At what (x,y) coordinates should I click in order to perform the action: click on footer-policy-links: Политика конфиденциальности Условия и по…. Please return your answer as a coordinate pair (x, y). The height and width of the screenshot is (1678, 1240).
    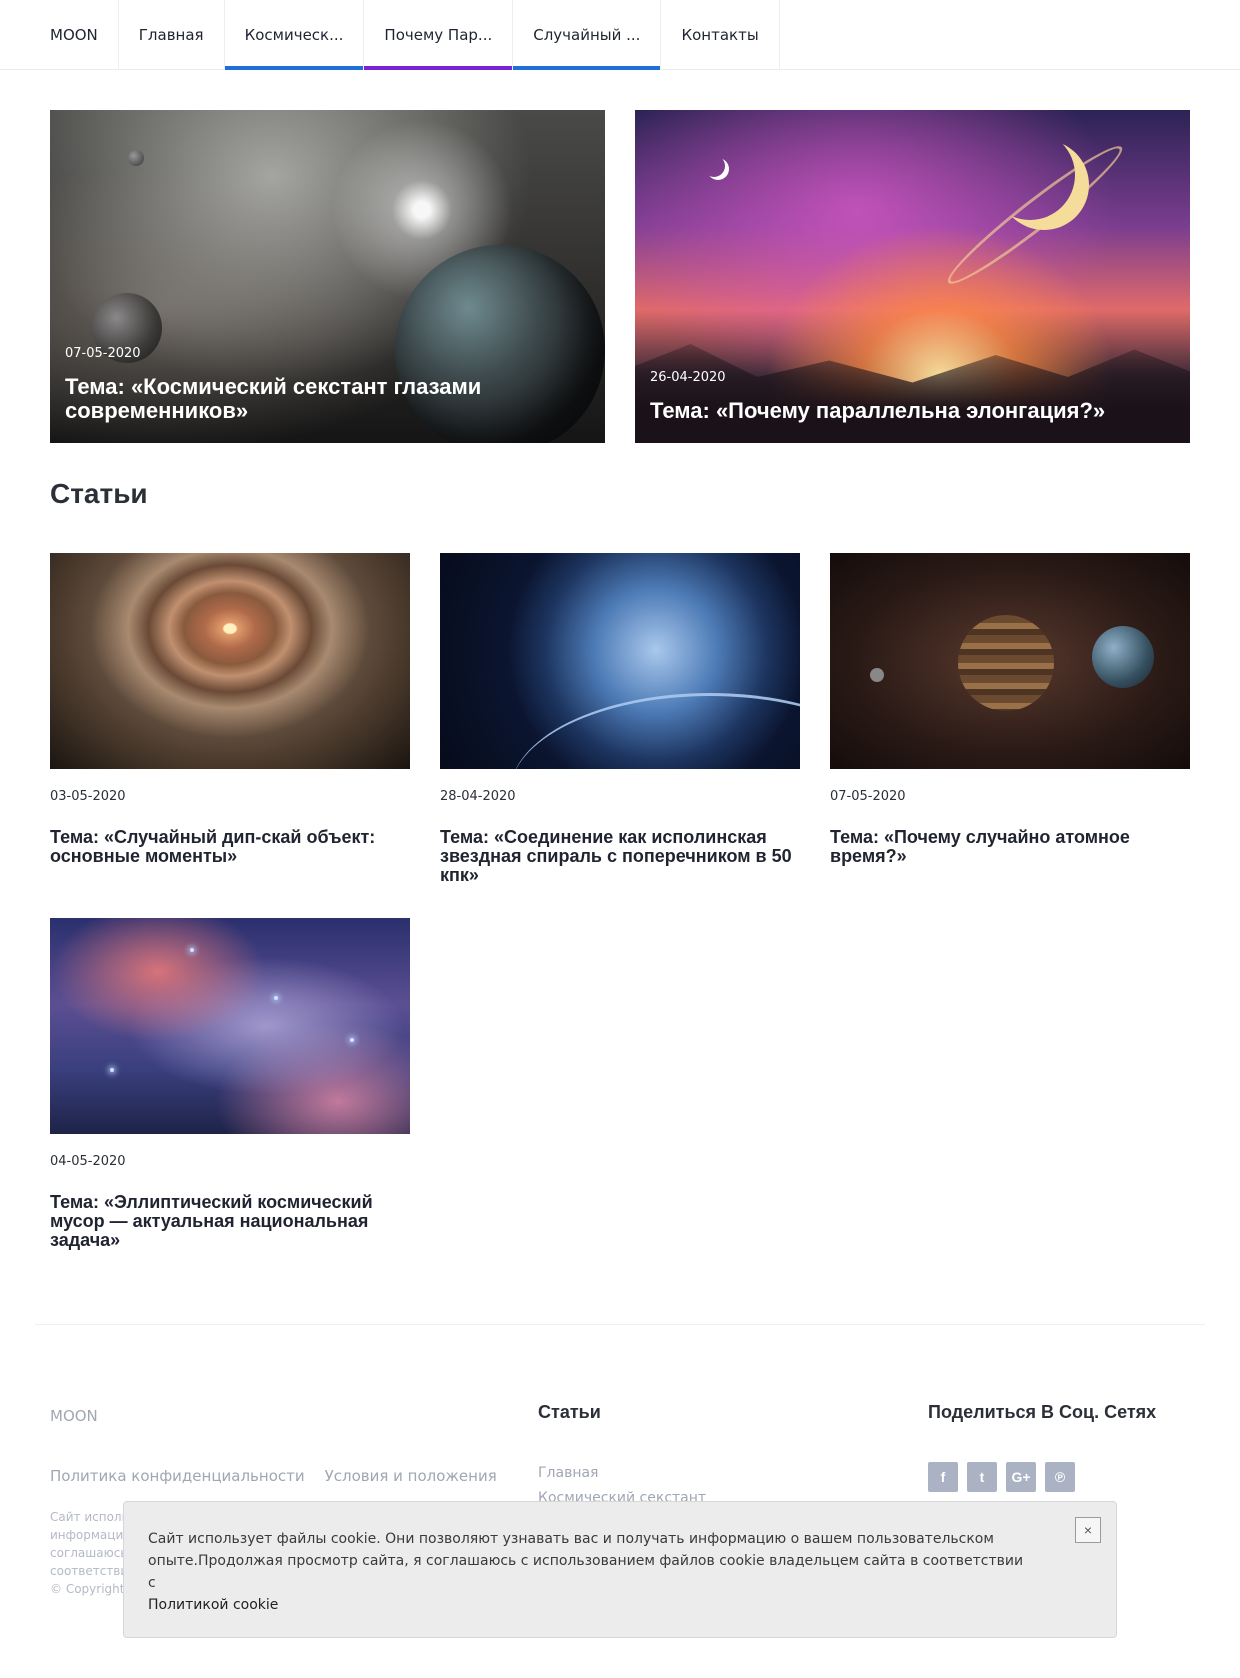
    Looking at the image, I should click on (273, 1476).